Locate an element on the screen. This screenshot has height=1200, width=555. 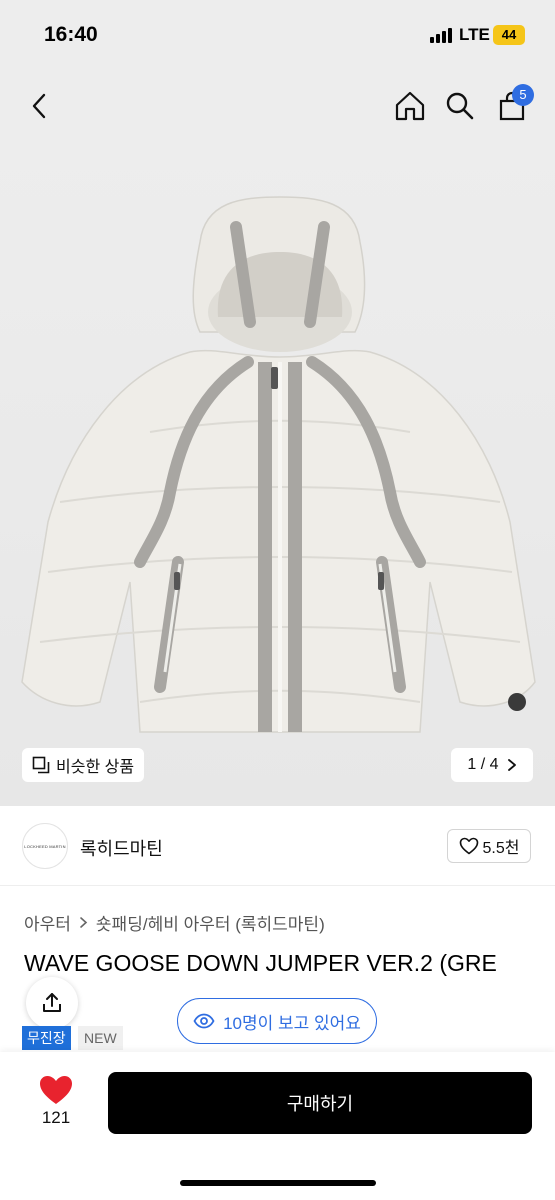
back-button is located at coordinates (40, 106).